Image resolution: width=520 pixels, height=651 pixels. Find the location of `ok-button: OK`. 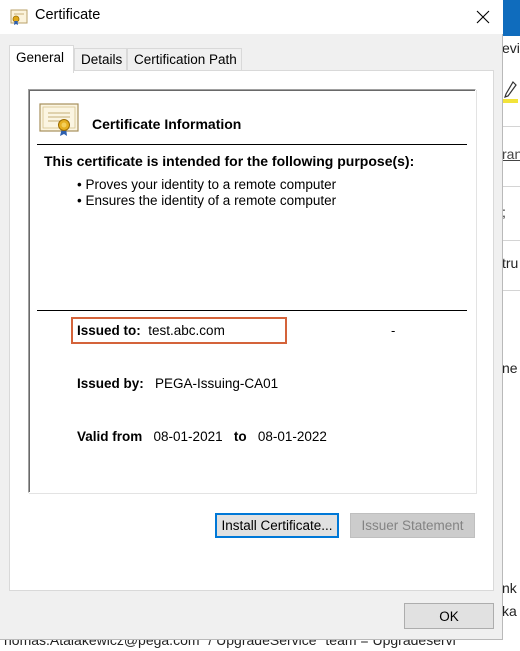

ok-button: OK is located at coordinates (449, 616).